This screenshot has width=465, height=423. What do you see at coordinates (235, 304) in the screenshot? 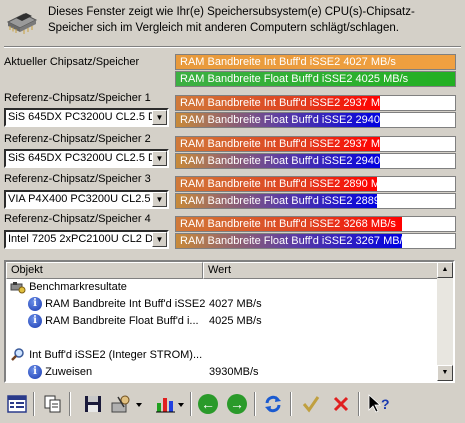
I see `list-item-value: 4027 MB/s` at bounding box center [235, 304].